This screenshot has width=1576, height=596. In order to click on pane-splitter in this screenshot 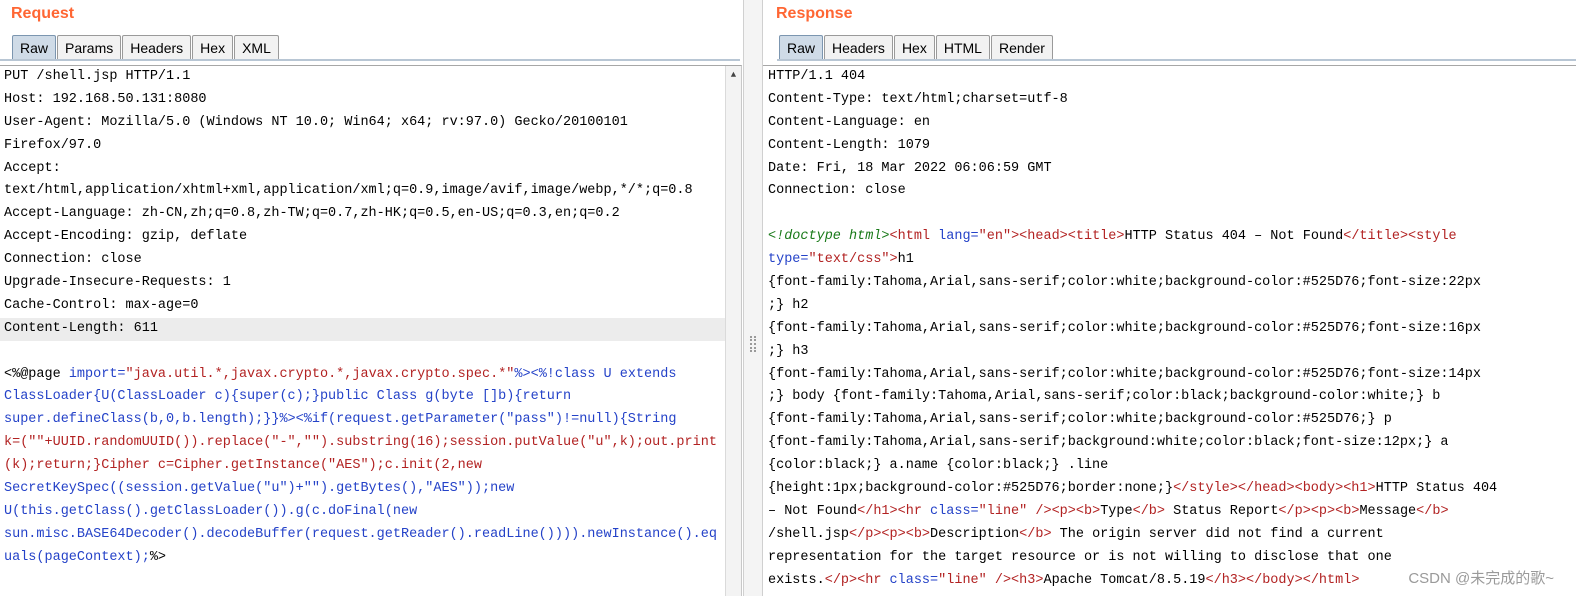, I will do `click(753, 298)`.